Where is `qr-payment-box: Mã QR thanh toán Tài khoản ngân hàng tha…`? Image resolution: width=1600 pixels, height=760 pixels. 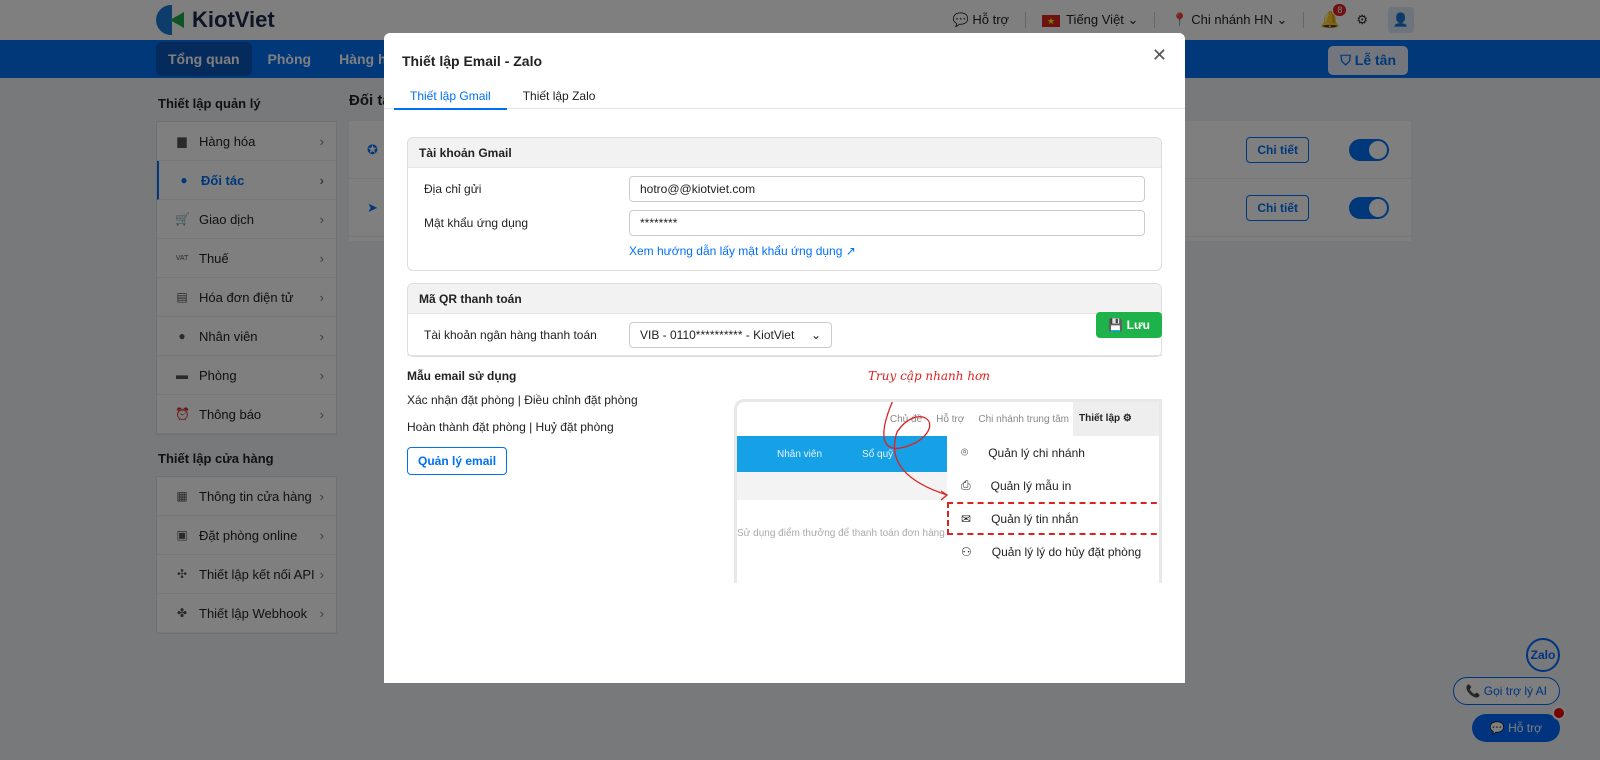 qr-payment-box: Mã QR thanh toán Tài khoản ngân hàng tha… is located at coordinates (784, 320).